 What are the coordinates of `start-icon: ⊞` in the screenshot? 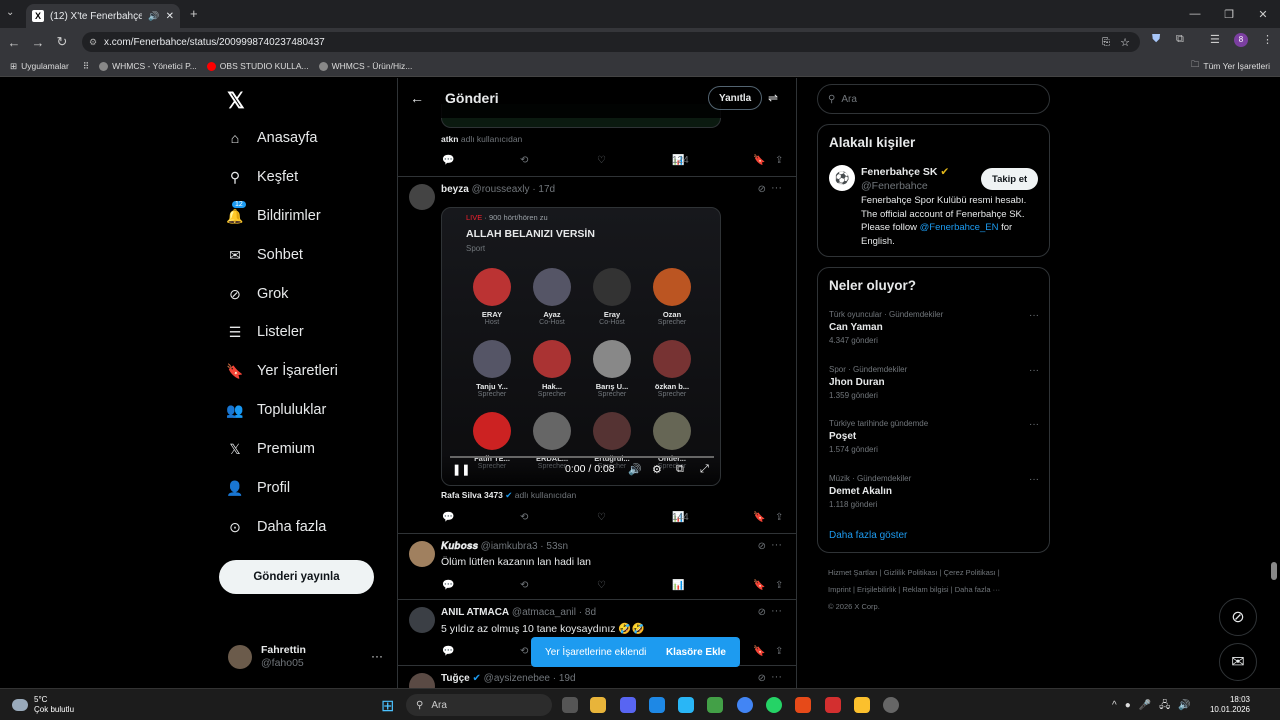 It's located at (387, 706).